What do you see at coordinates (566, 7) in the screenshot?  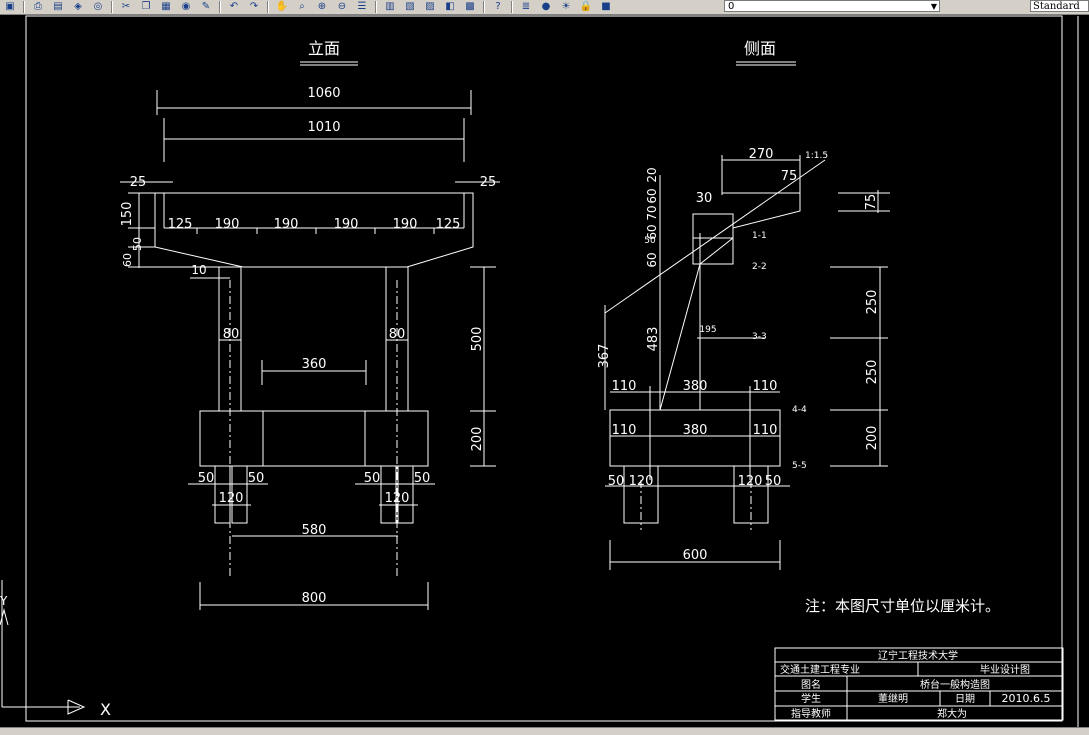 I see `sun-icon: ☀` at bounding box center [566, 7].